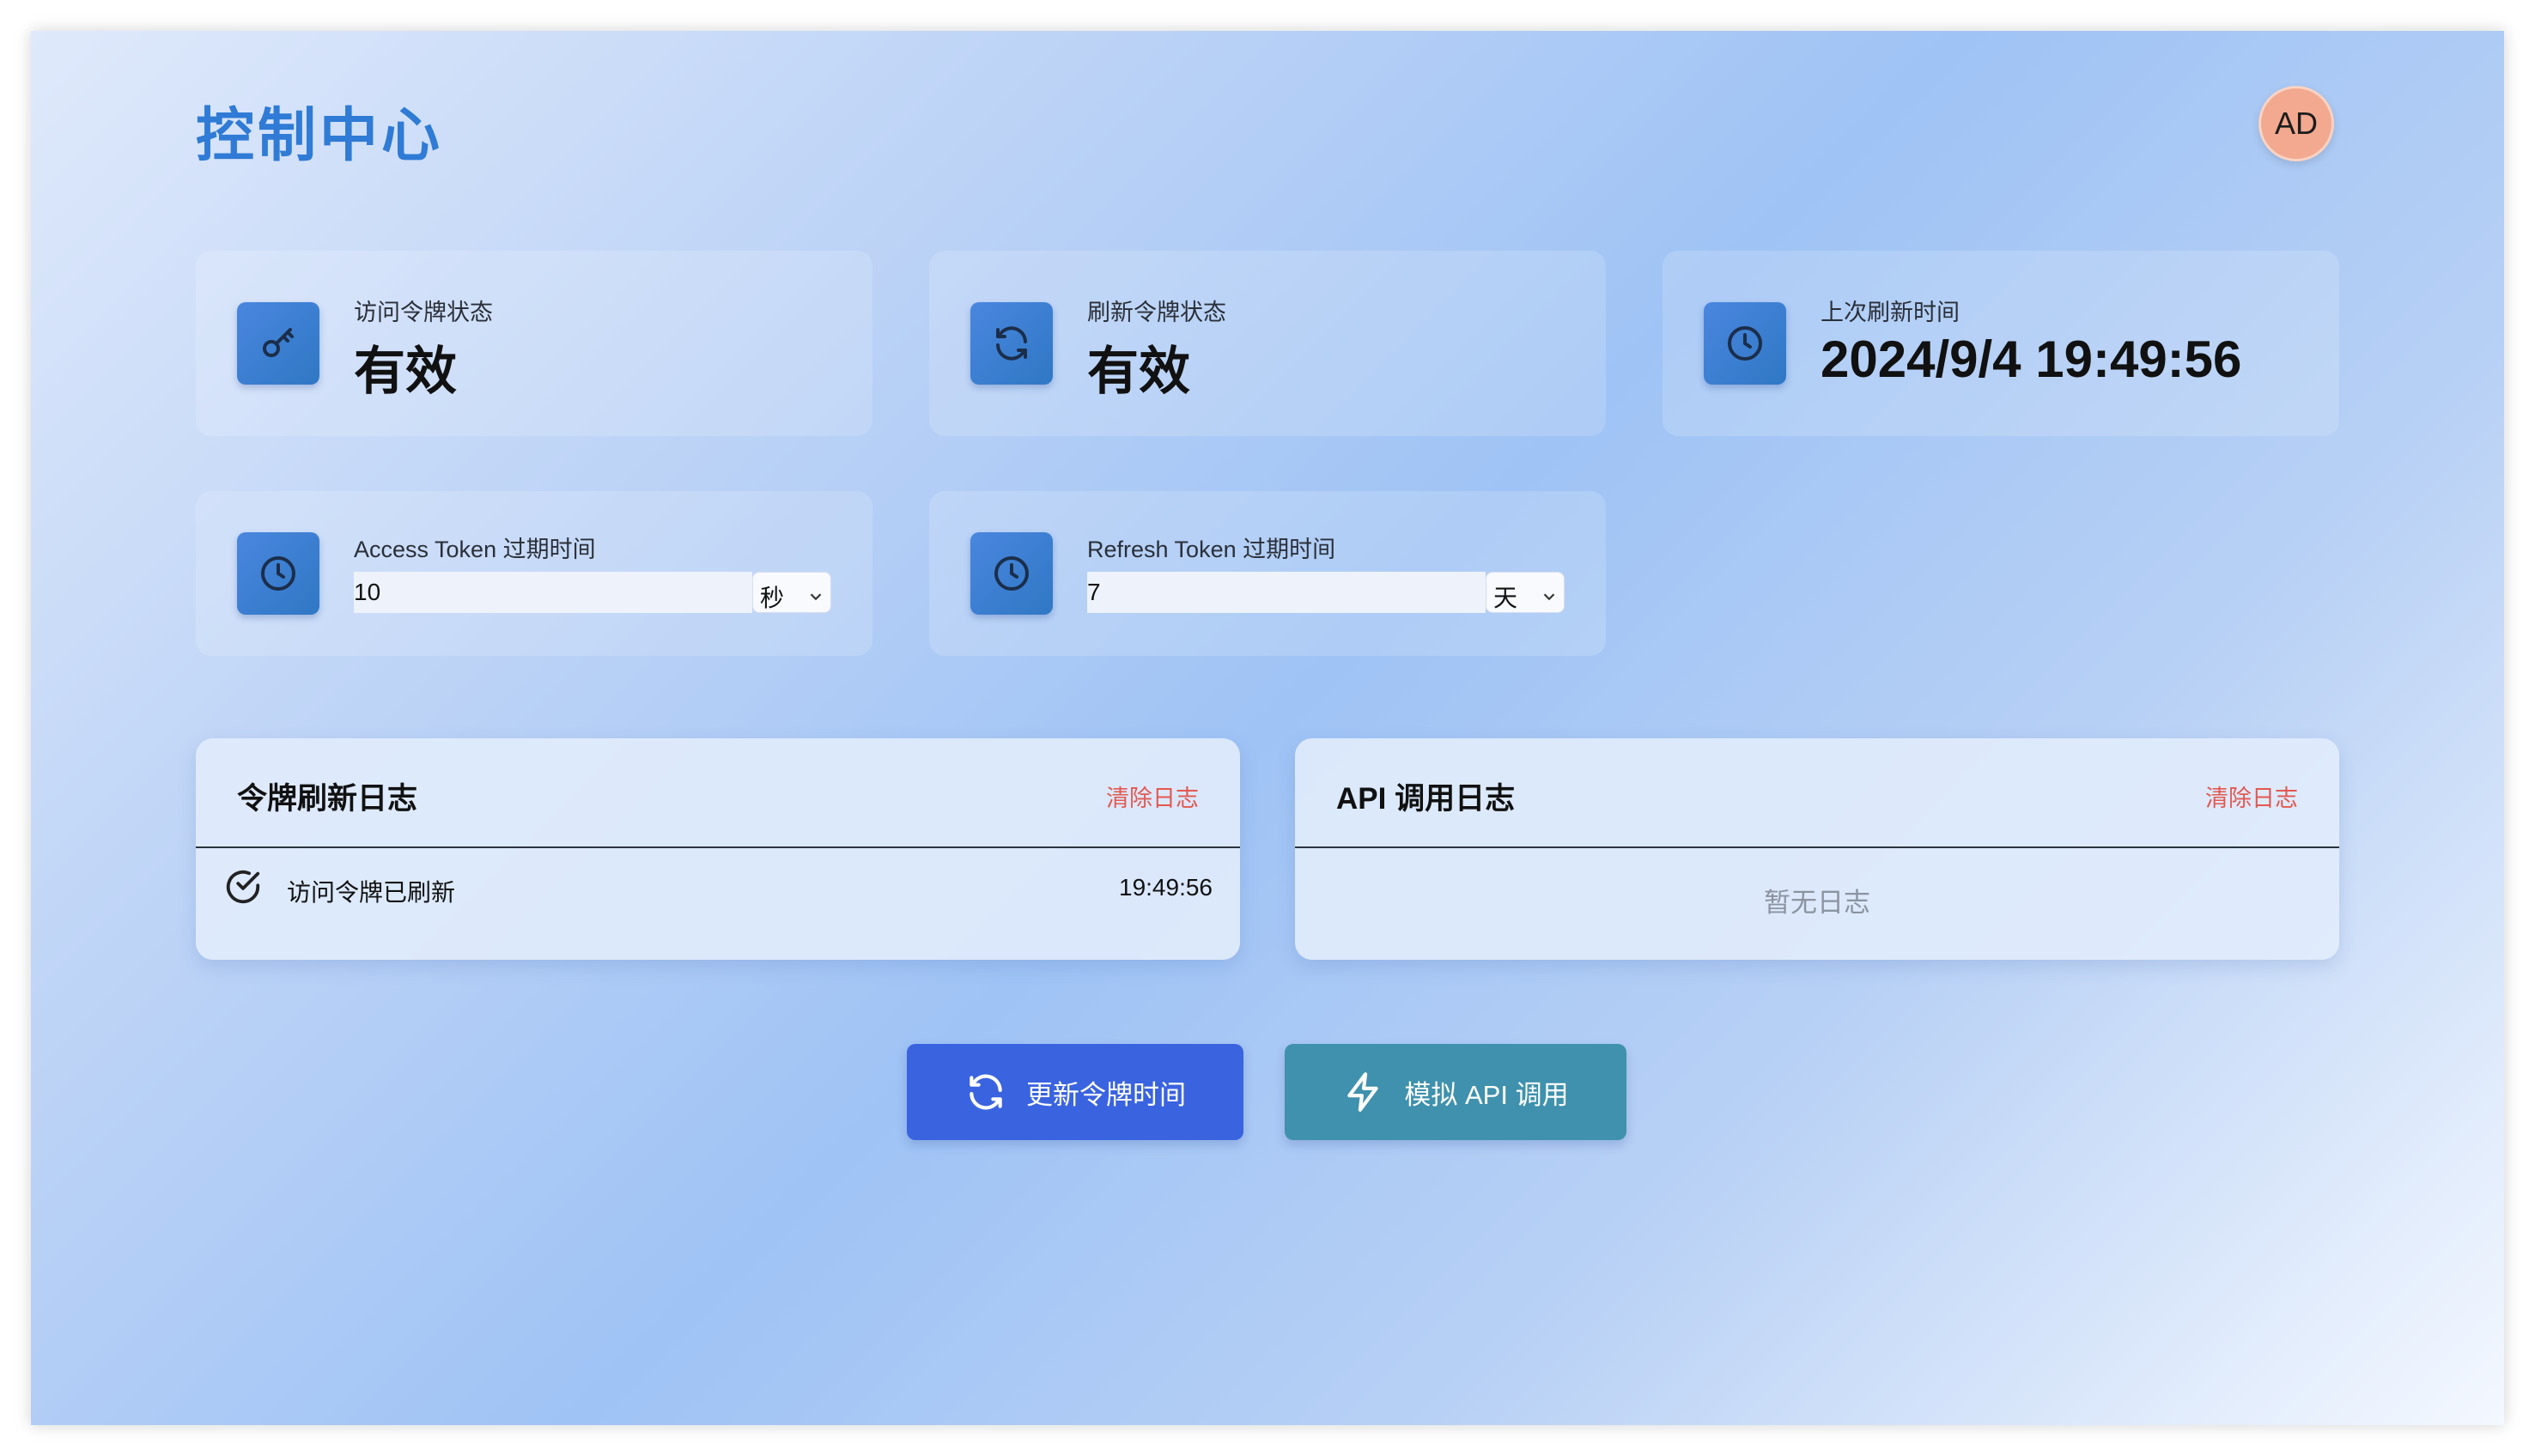 This screenshot has height=1456, width=2535. Describe the element at coordinates (2031, 360) in the screenshot. I see `last-refresh-time-value: 2024/9/4 19:49:56` at that location.